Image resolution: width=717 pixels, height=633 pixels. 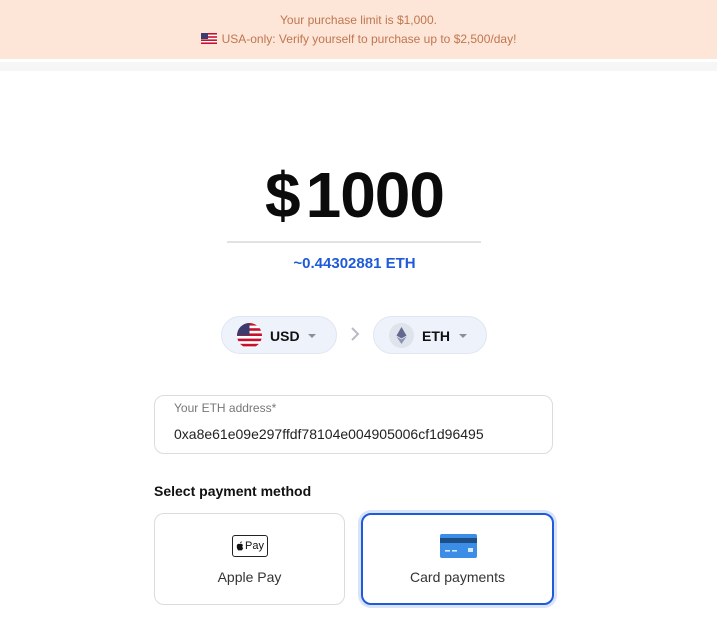 I want to click on apple-pay-icon: Pay, so click(x=250, y=546).